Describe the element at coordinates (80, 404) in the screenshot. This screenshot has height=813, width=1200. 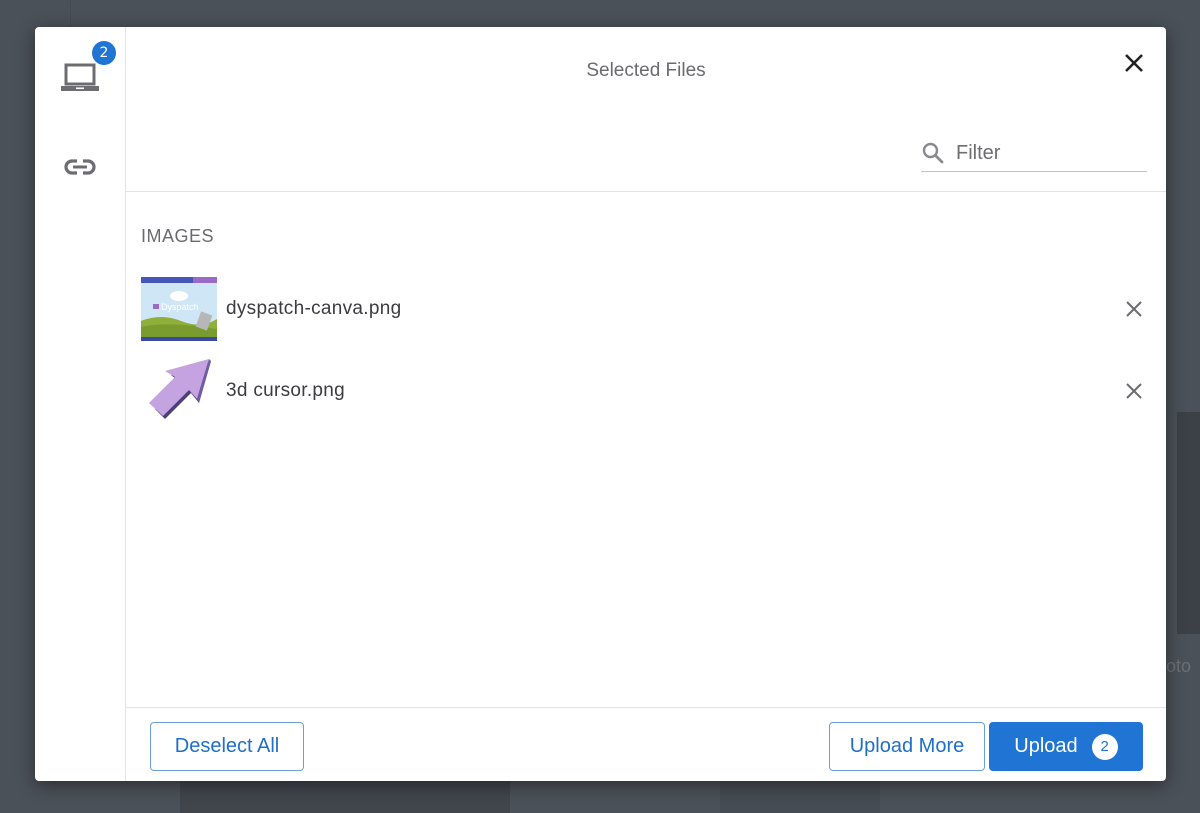
I see `source-sidebar: 2` at that location.